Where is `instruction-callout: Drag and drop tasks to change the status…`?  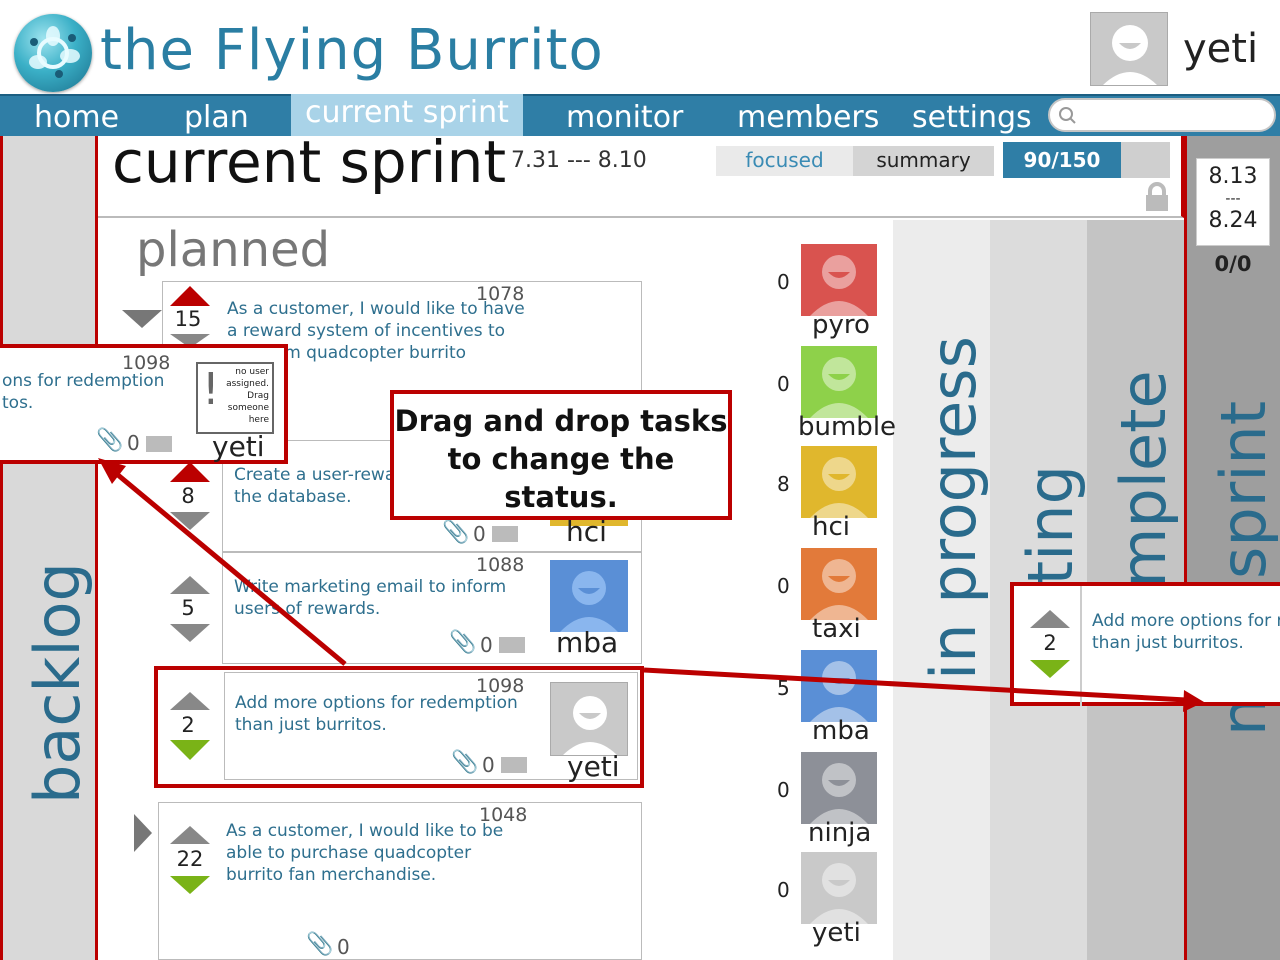 instruction-callout: Drag and drop tasks to change the status… is located at coordinates (561, 455).